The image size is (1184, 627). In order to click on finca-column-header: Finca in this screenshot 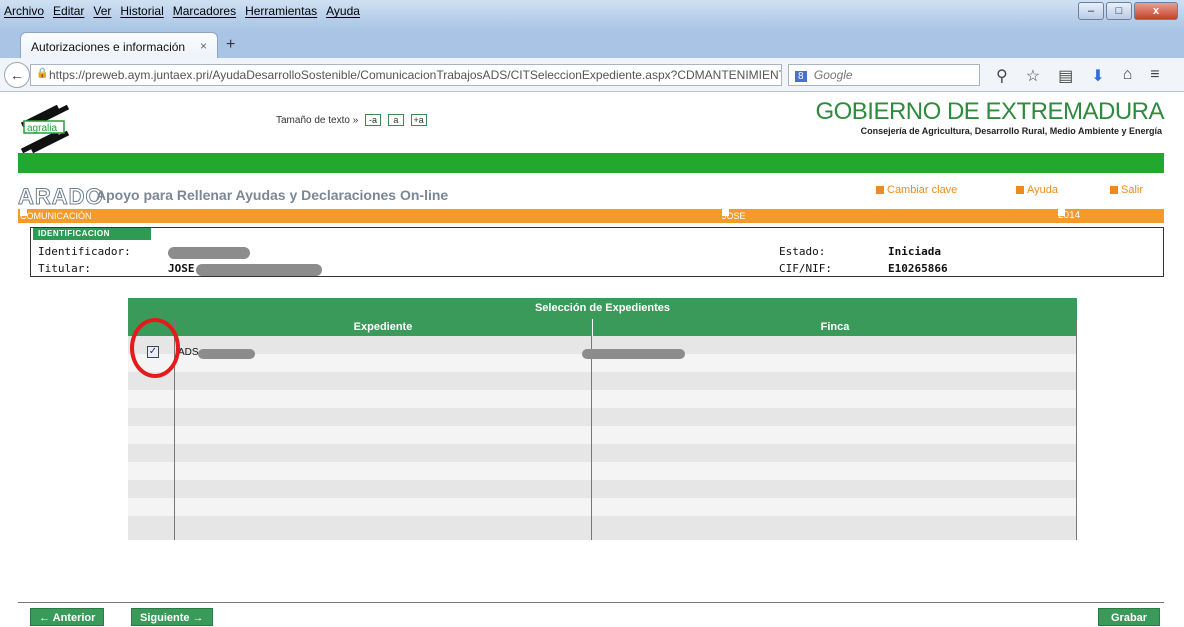, I will do `click(835, 327)`.